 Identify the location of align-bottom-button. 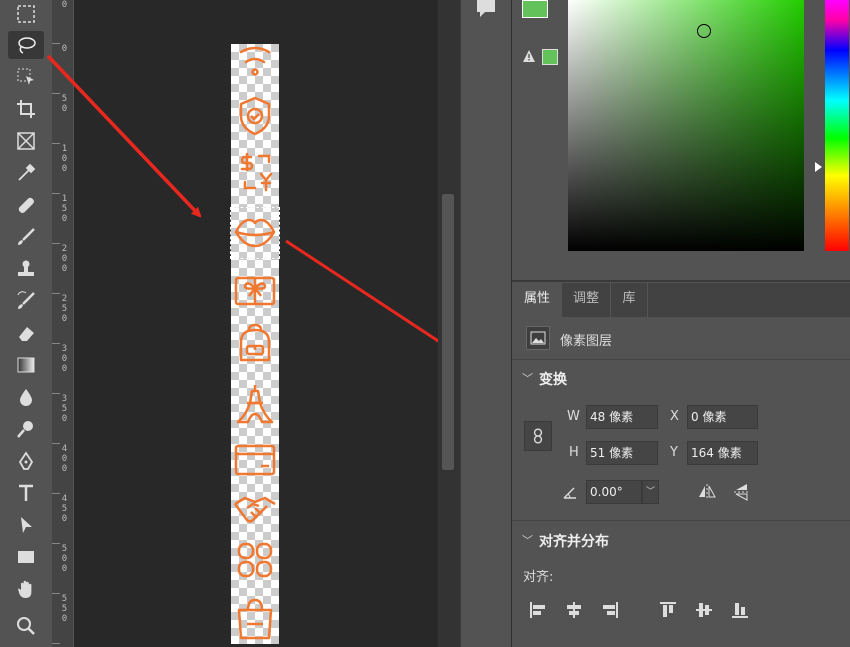
(740, 610).